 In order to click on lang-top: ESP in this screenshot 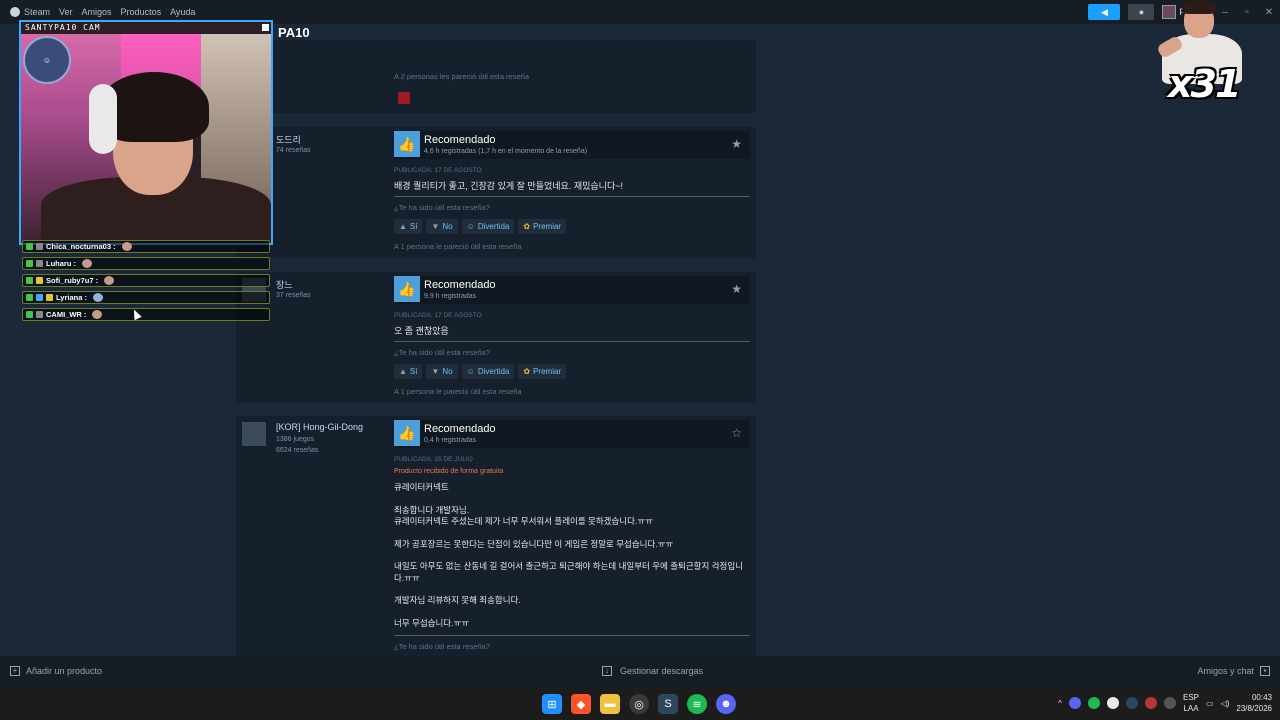, I will do `click(1191, 697)`.